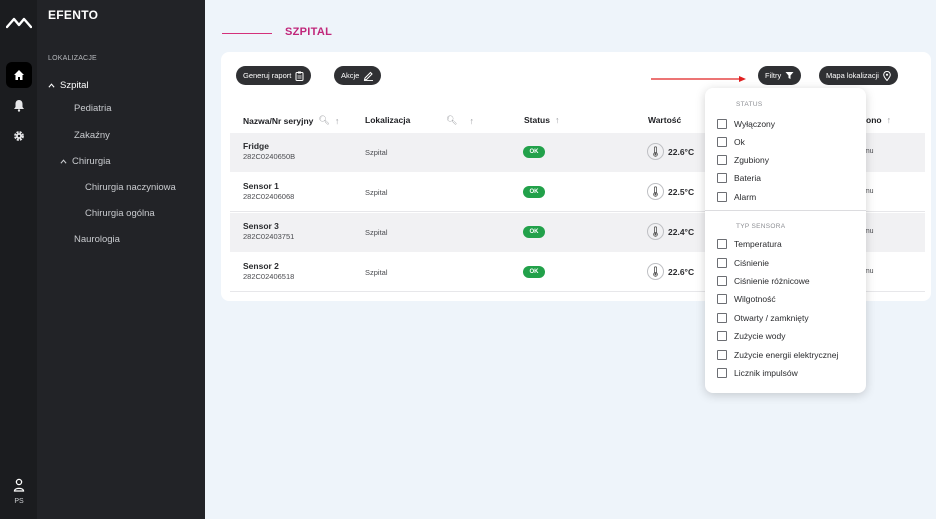  I want to click on nav-settings, so click(19, 136).